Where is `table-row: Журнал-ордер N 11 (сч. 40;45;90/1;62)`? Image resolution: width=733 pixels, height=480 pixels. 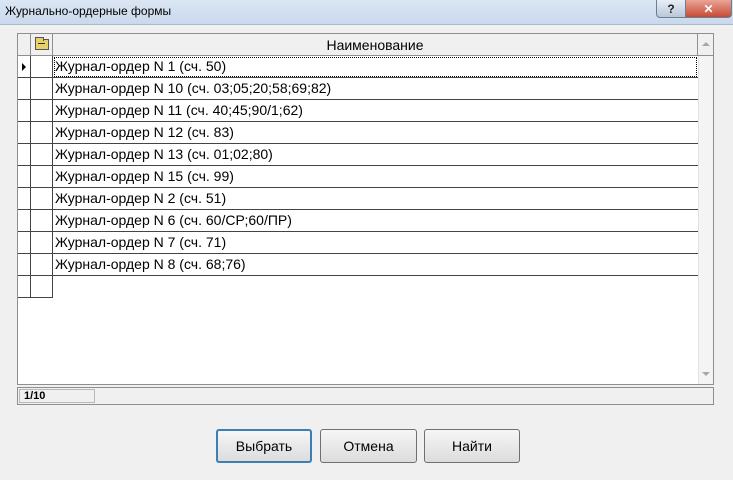 table-row: Журнал-ордер N 11 (сч. 40;45;90/1;62) is located at coordinates (358, 111).